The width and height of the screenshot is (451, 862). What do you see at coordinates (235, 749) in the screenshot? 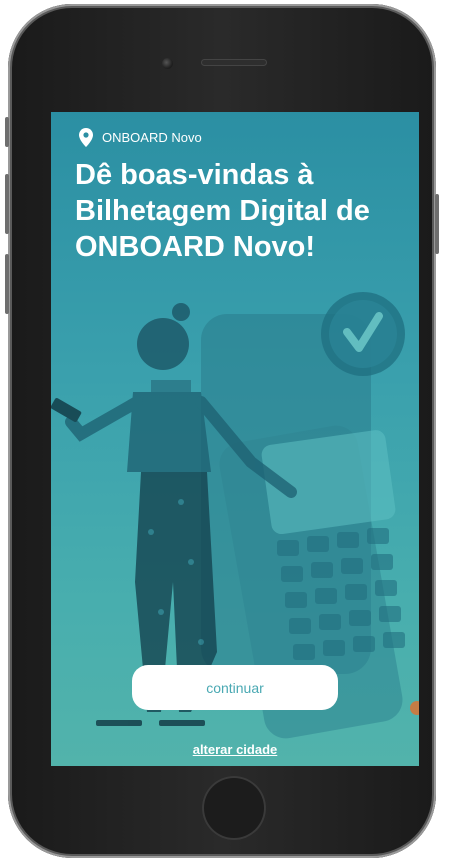
I see `change-city-link: alterar cidade` at bounding box center [235, 749].